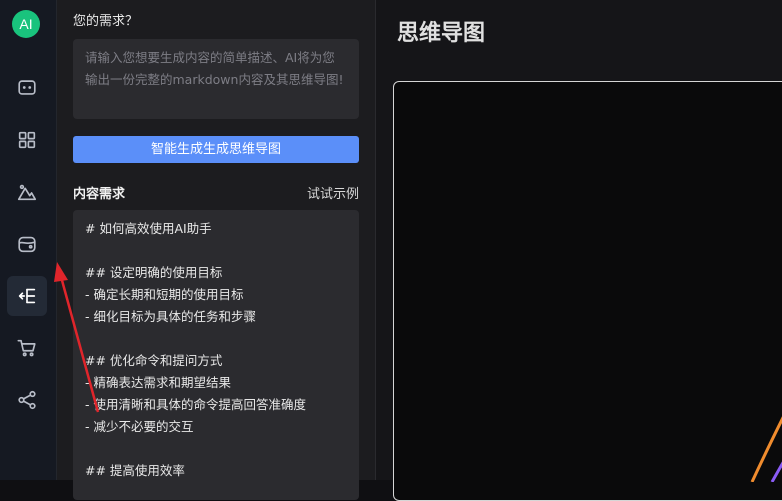  I want to click on apps-nav, so click(27, 140).